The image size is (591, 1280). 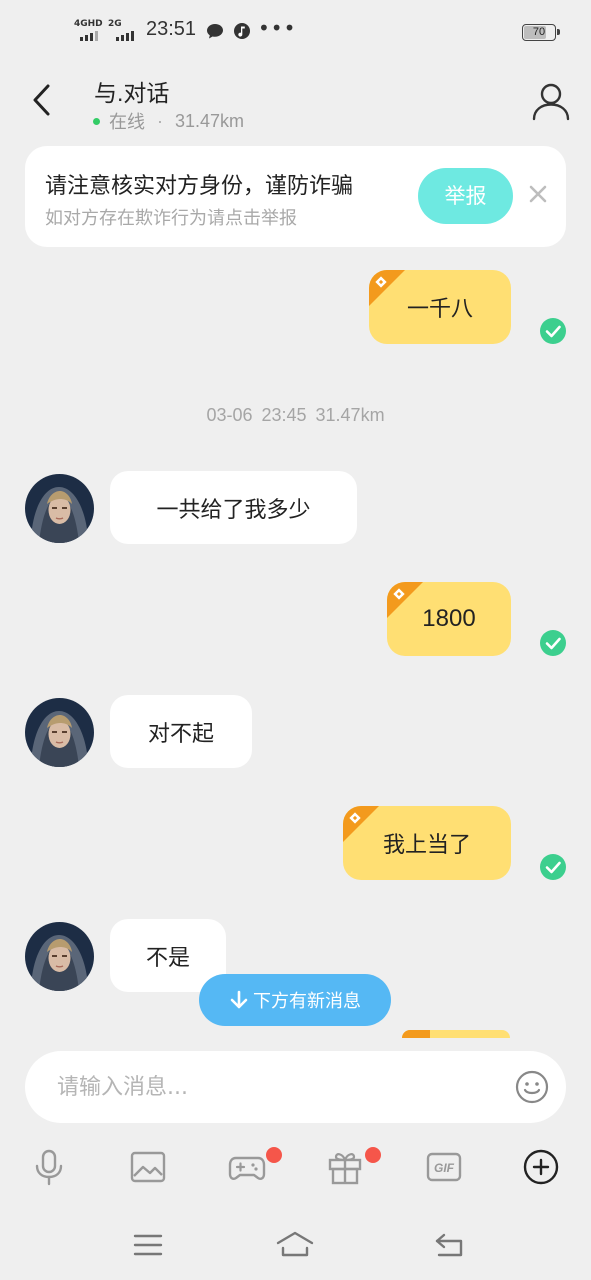 What do you see at coordinates (277, 1087) in the screenshot?
I see `message-input` at bounding box center [277, 1087].